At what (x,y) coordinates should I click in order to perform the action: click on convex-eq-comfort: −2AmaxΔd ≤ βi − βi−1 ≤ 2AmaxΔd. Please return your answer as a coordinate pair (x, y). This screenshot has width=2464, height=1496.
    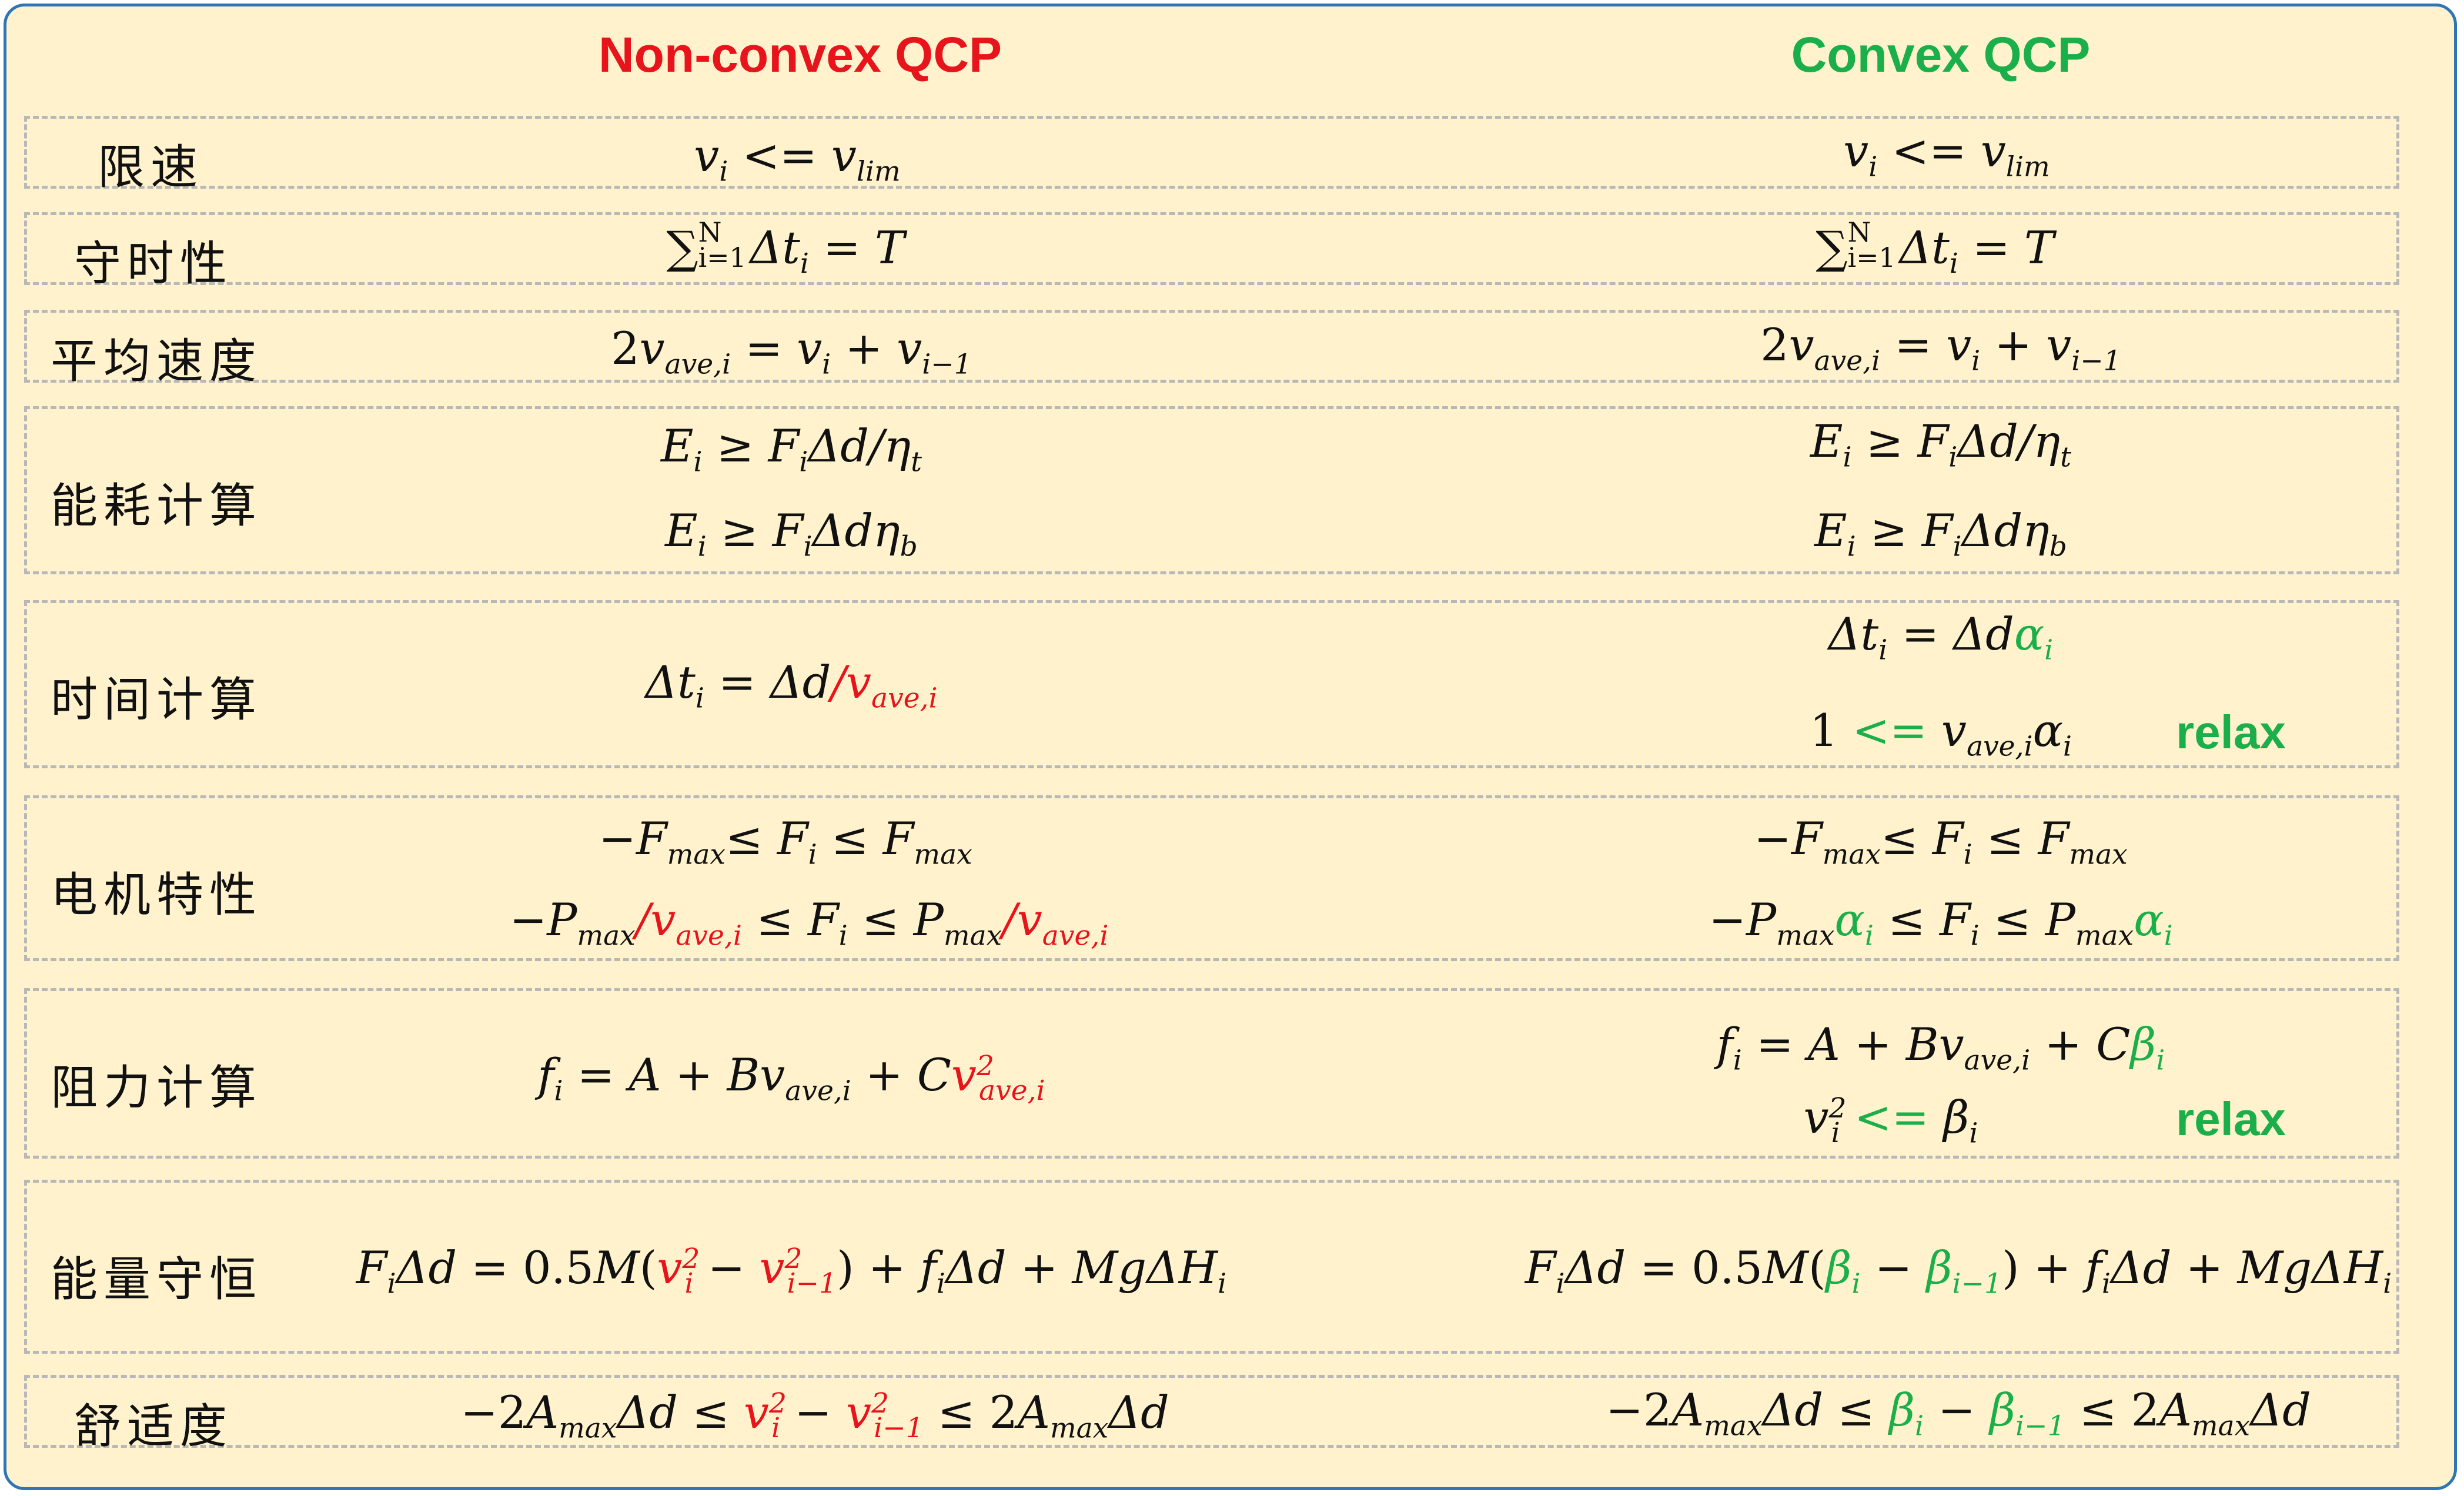
    Looking at the image, I should click on (1958, 1413).